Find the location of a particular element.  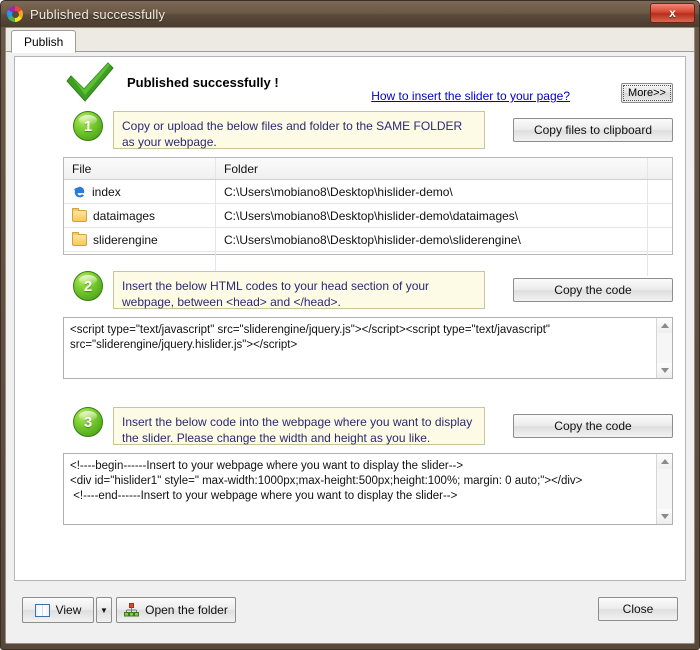

internet-explorer-icon is located at coordinates (79, 191).